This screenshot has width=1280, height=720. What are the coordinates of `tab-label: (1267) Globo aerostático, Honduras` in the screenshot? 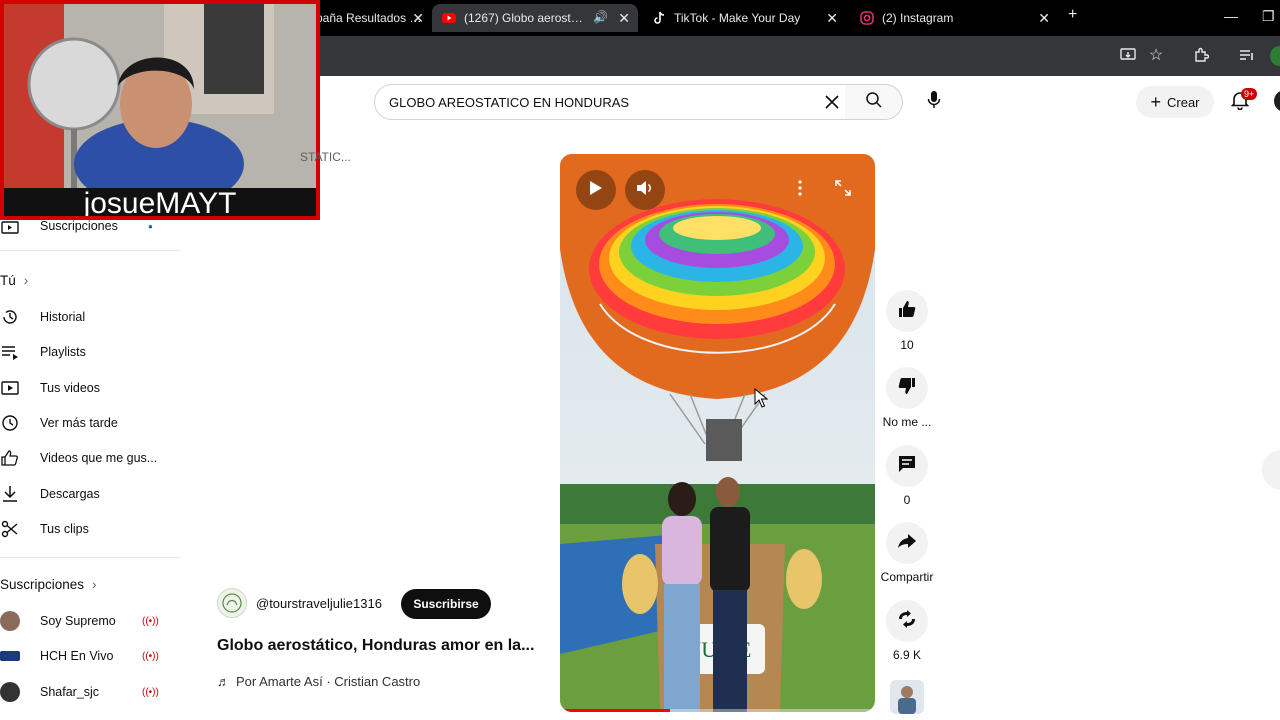 It's located at (526, 18).